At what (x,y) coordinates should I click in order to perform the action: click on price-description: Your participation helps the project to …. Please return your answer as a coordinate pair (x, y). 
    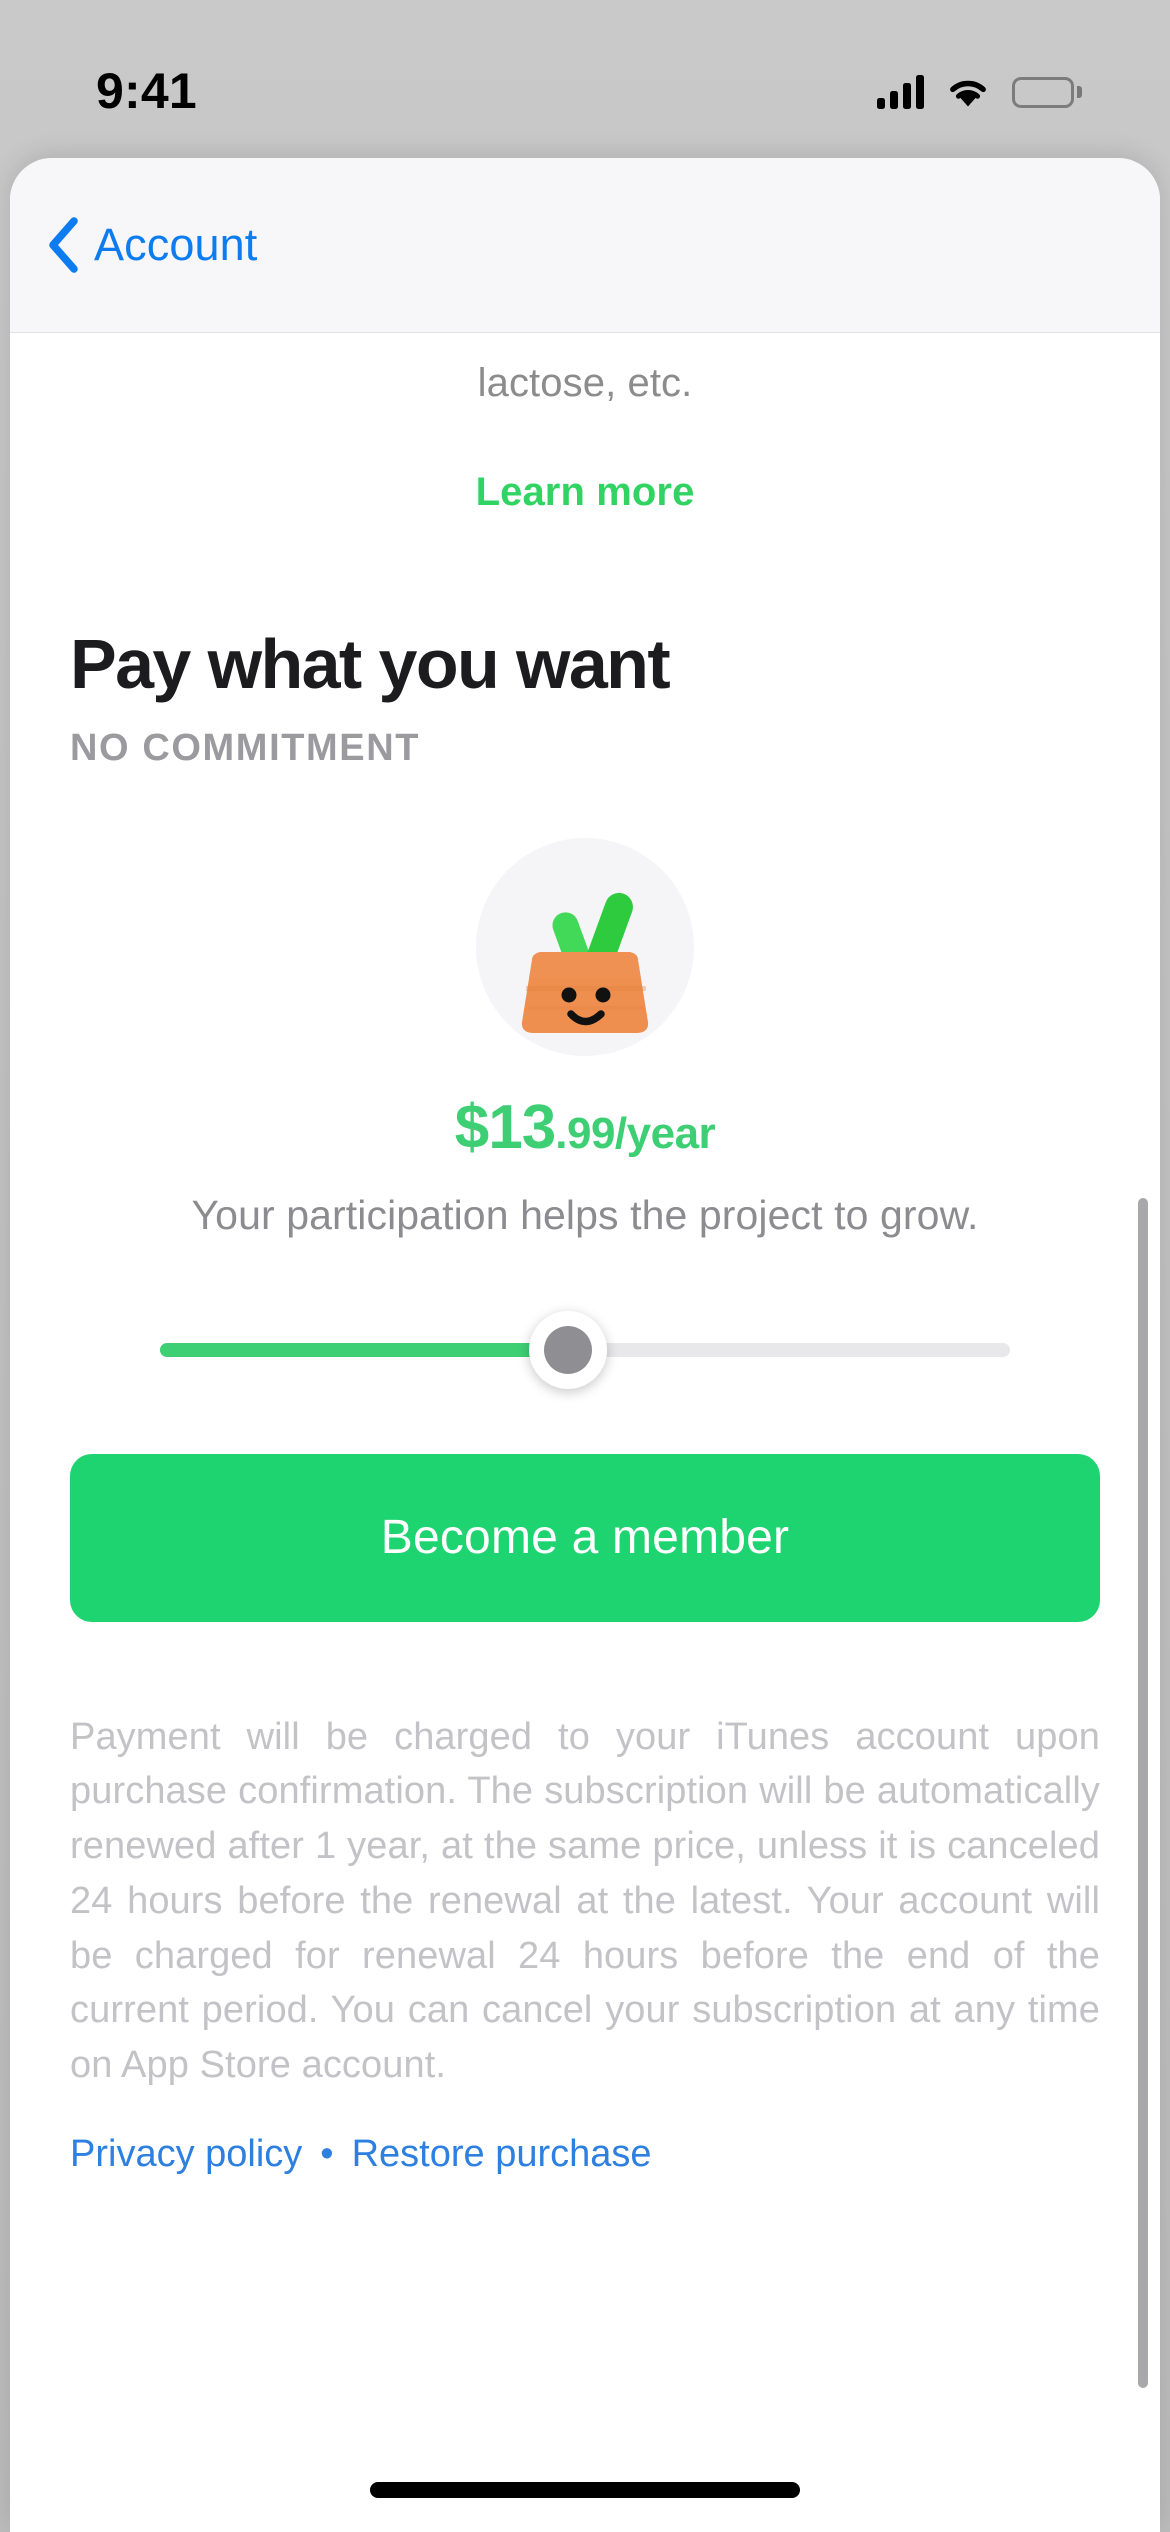
    Looking at the image, I should click on (585, 1215).